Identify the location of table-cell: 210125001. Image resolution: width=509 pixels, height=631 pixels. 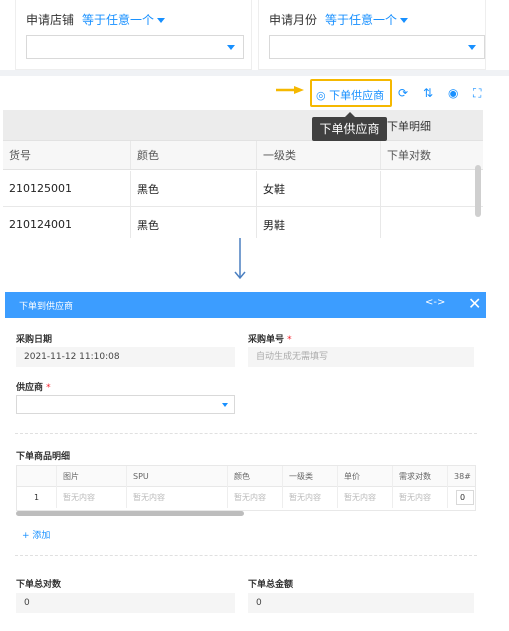
(67, 188).